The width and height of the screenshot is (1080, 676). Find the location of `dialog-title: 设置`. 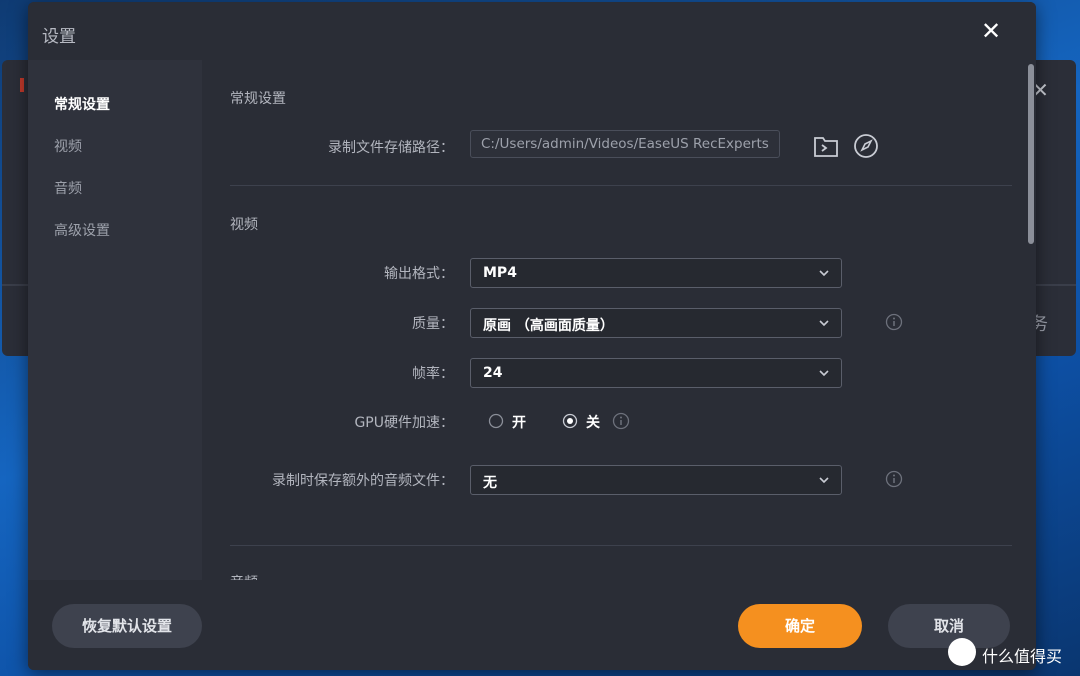

dialog-title: 设置 is located at coordinates (59, 37).